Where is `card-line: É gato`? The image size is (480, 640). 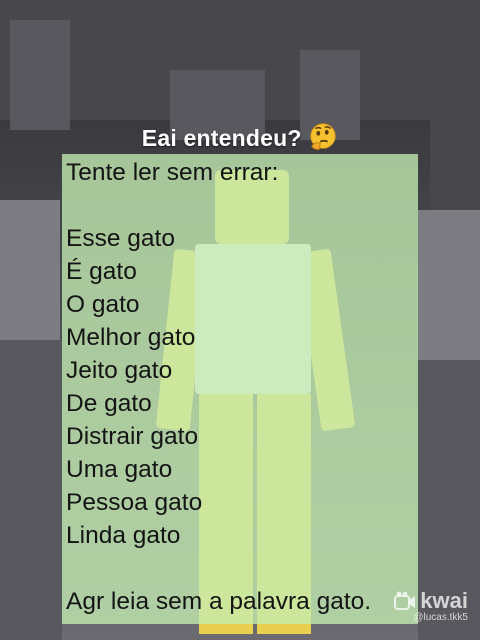
card-line: É gato is located at coordinates (101, 271).